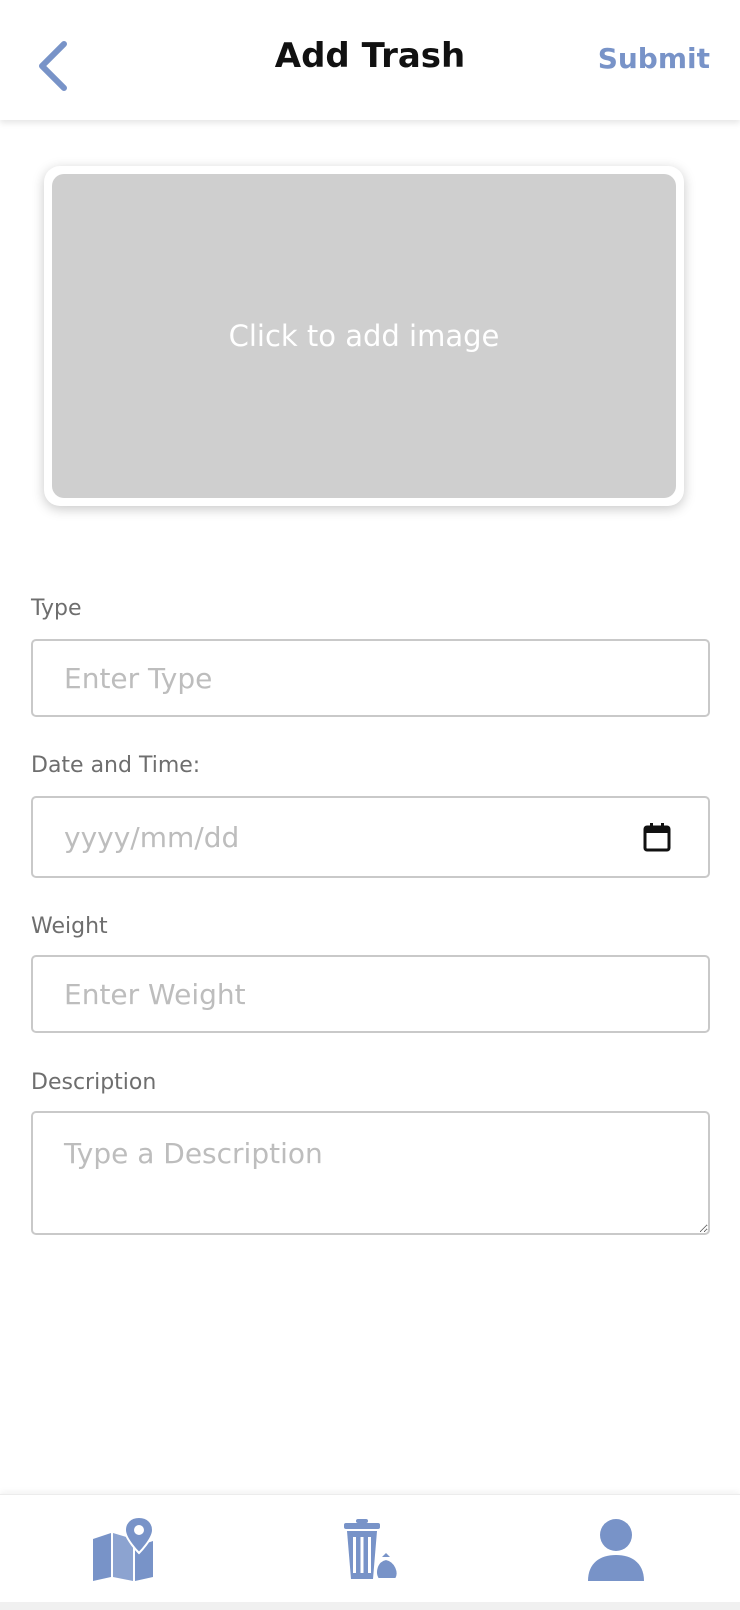  What do you see at coordinates (152, 837) in the screenshot?
I see `date-placeholder: yyyy/mm/dd` at bounding box center [152, 837].